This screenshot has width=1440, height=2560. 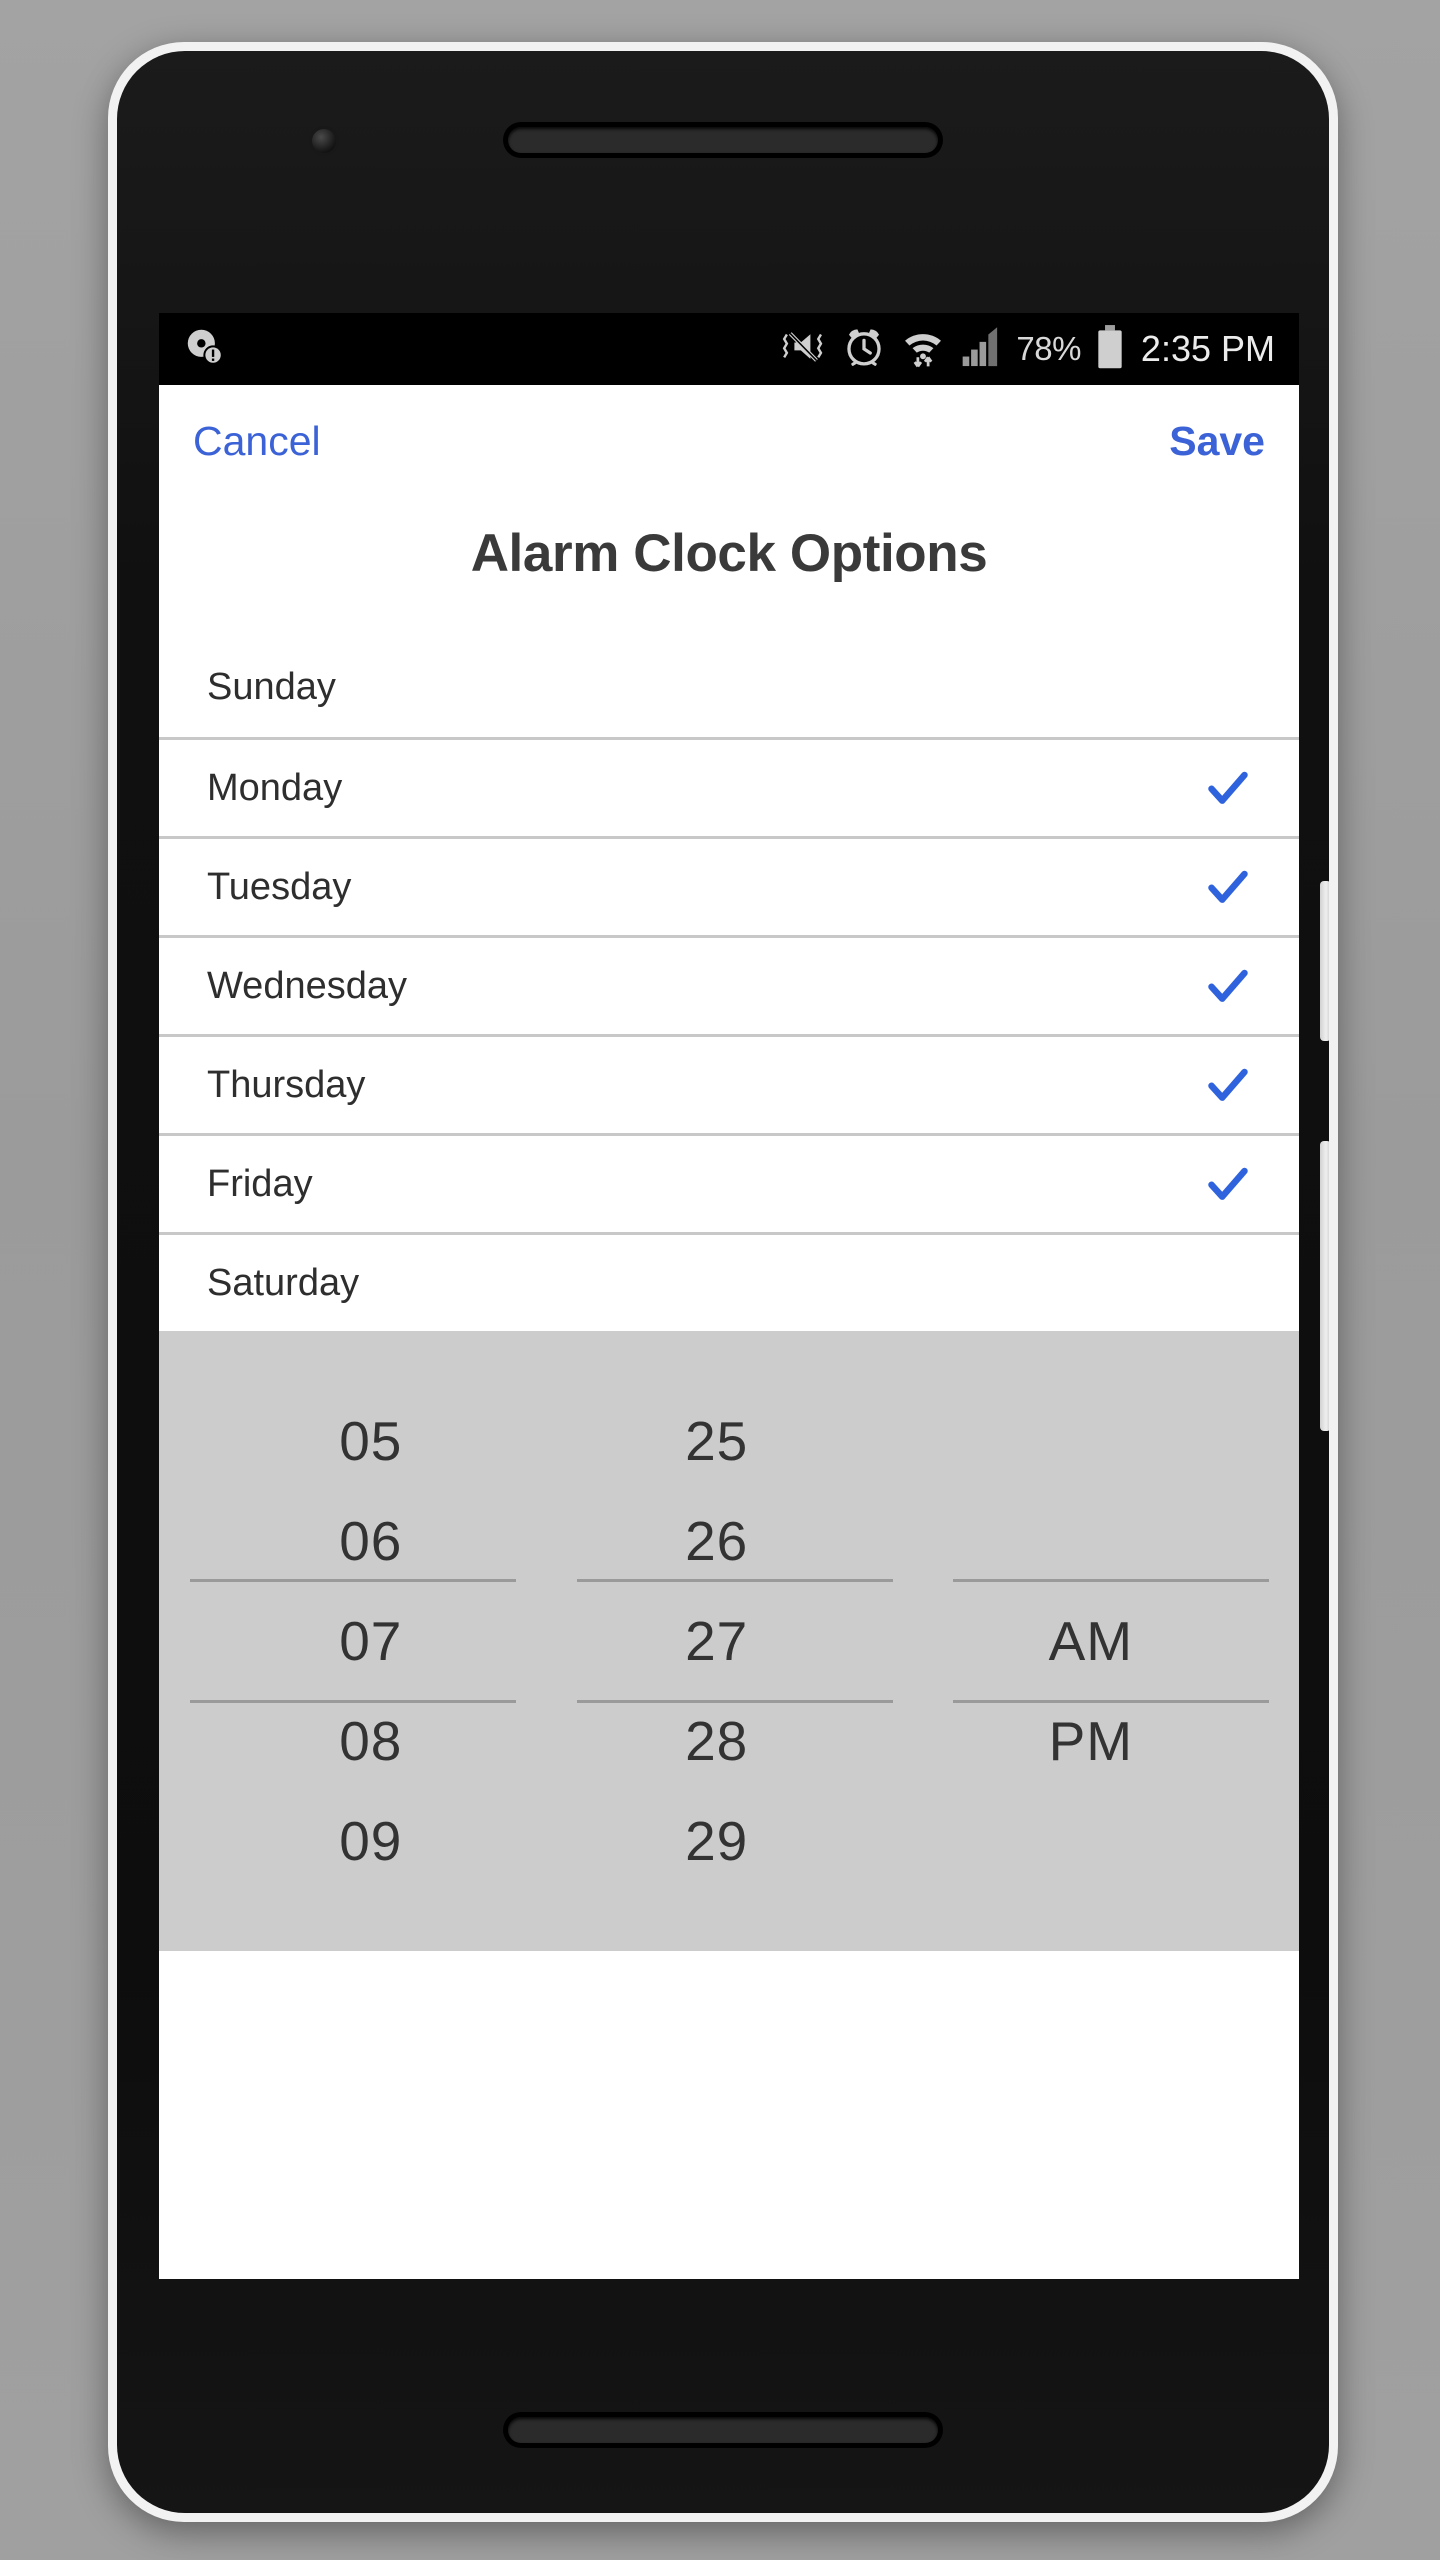 I want to click on day-label: Monday, so click(x=275, y=787).